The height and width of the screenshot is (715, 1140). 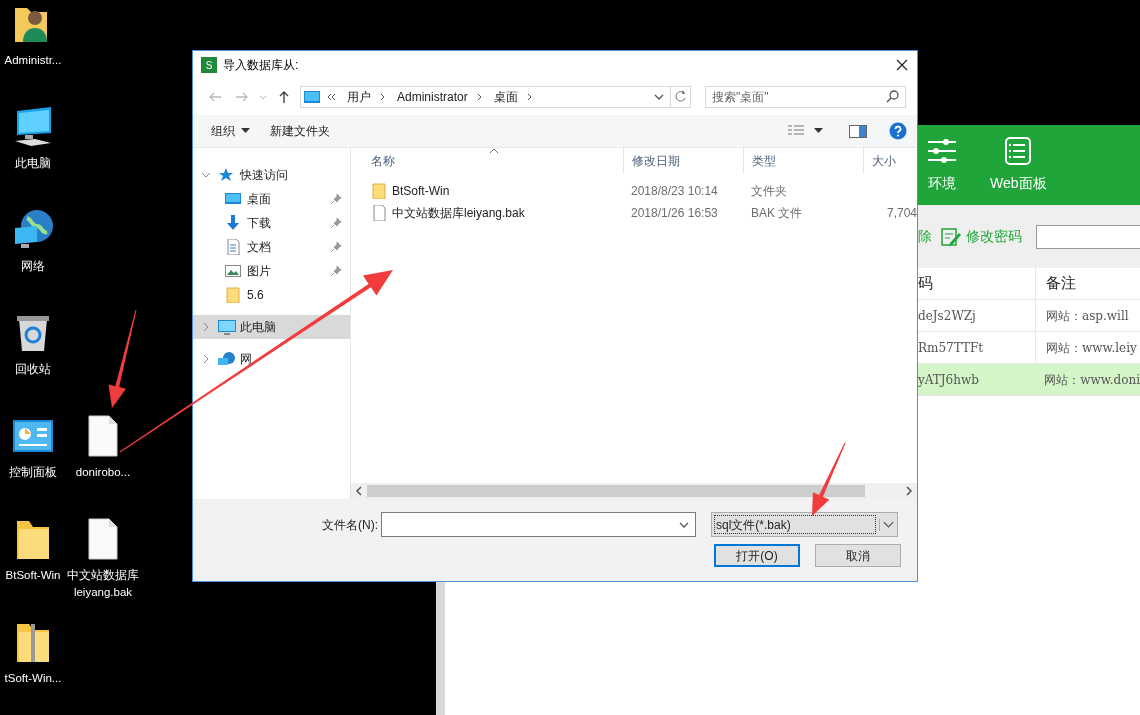 What do you see at coordinates (1087, 283) in the screenshot?
I see `column-header: 备注` at bounding box center [1087, 283].